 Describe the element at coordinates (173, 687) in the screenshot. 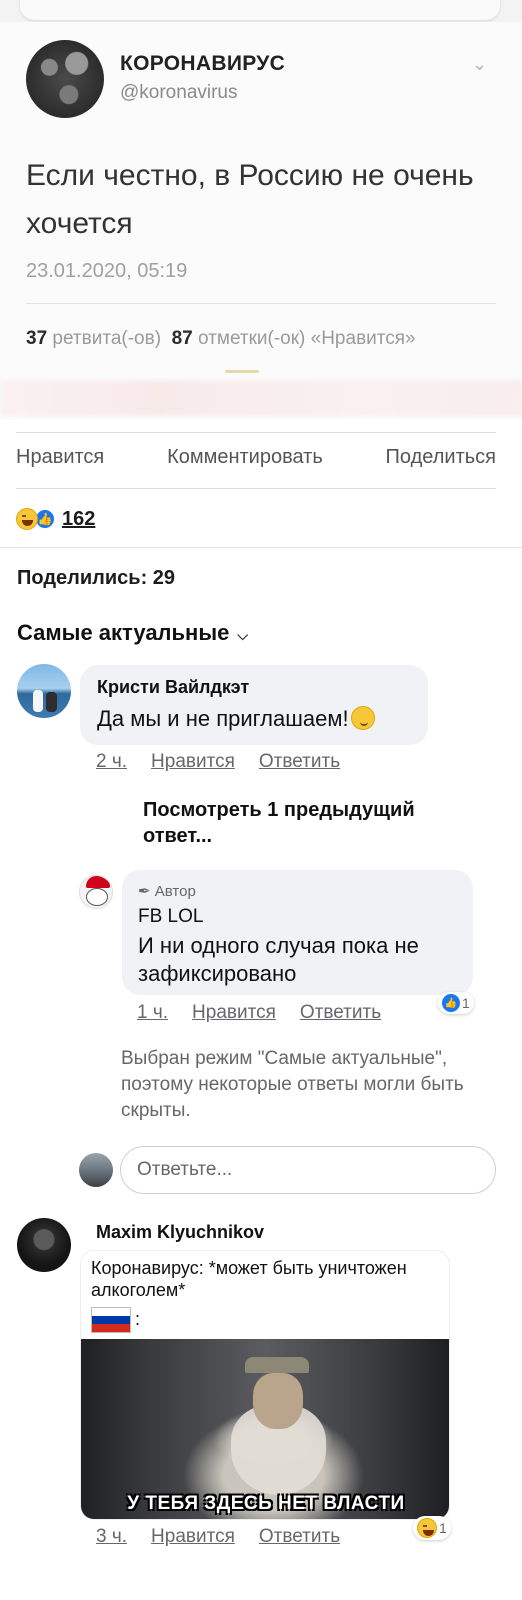

I see `comment-author: Кристи Вайлдкэт` at that location.